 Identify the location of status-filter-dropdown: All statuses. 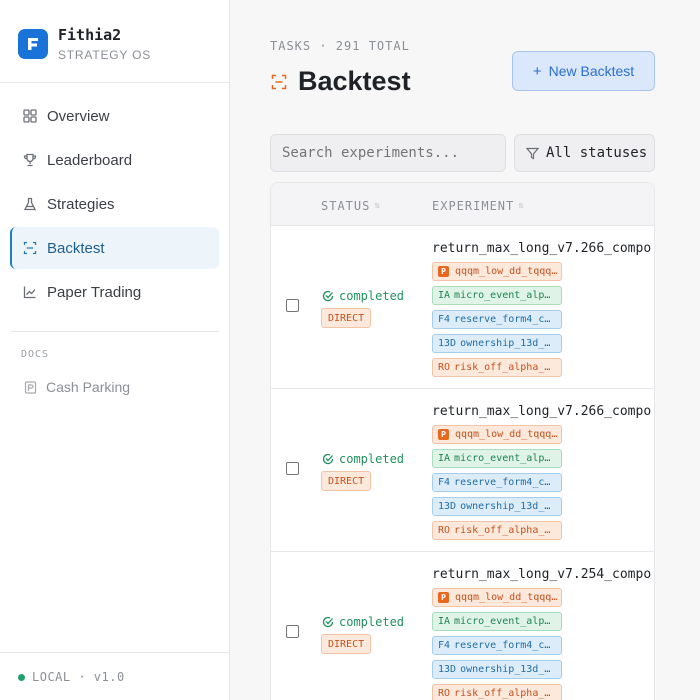
(584, 153).